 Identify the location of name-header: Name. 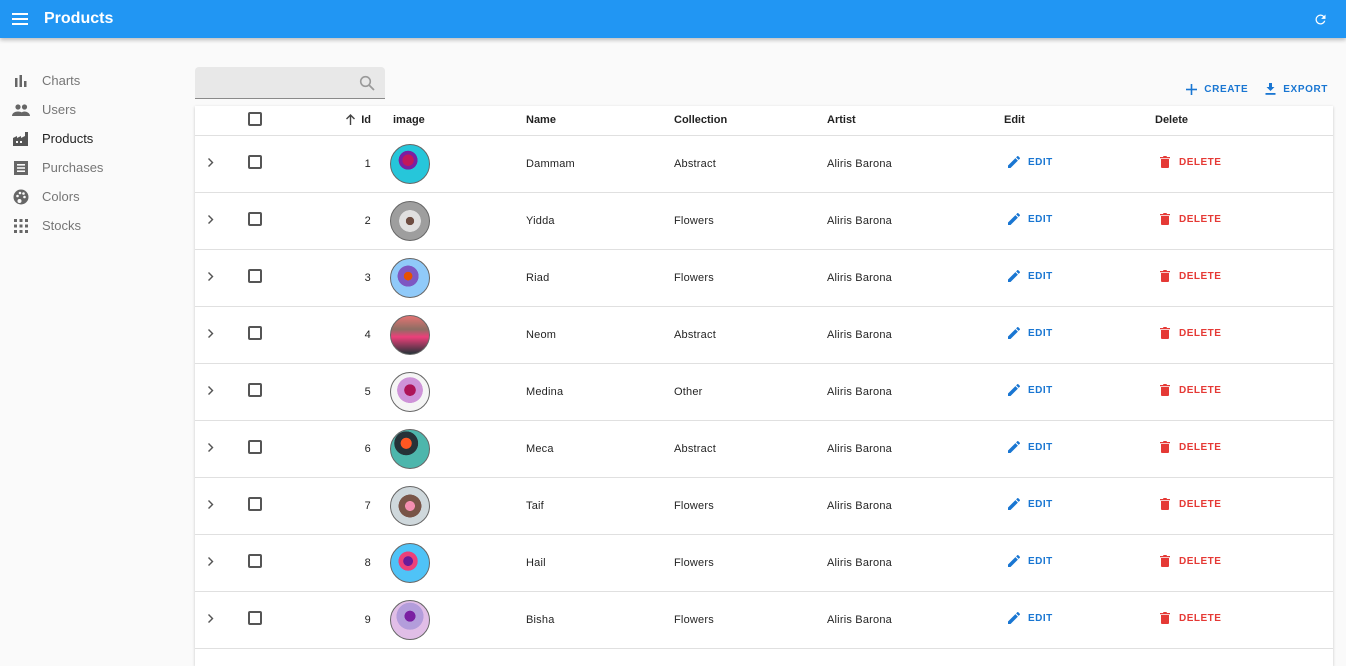
(600, 121).